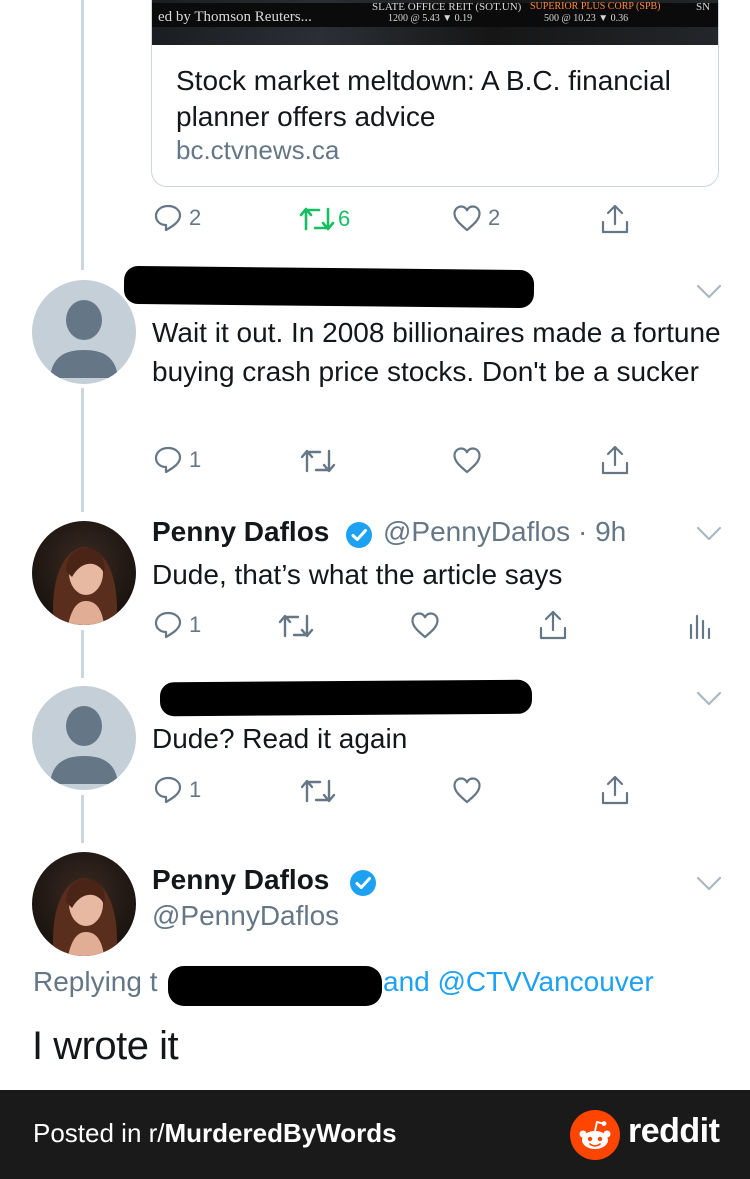 This screenshot has height=1179, width=750. Describe the element at coordinates (280, 1133) in the screenshot. I see `subreddit-name: MurderedByWords` at that location.